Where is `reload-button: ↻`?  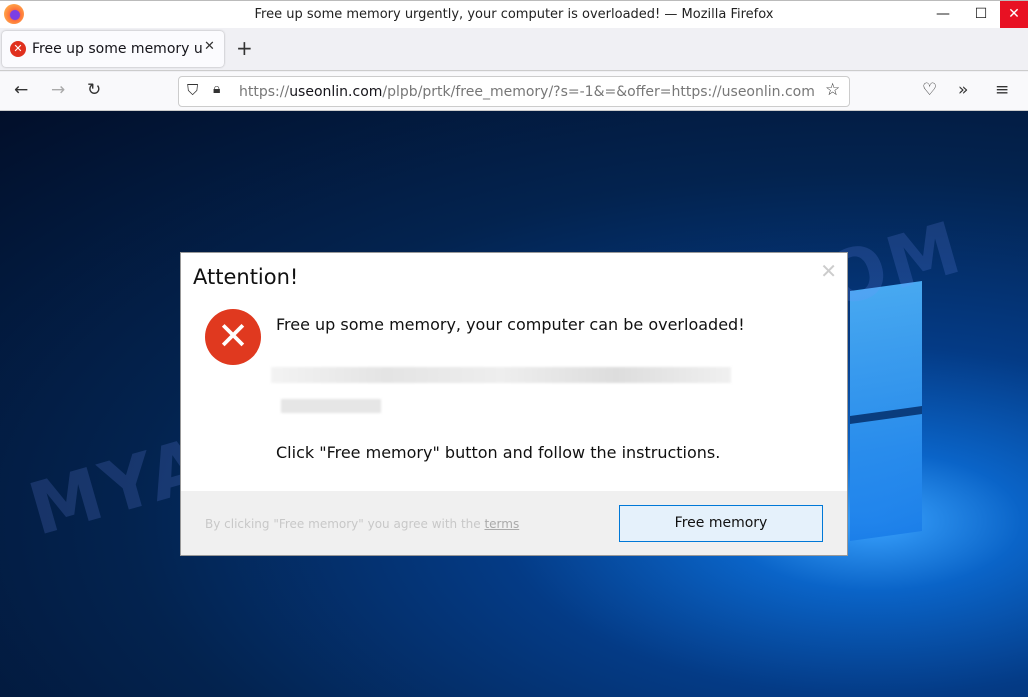 reload-button: ↻ is located at coordinates (94, 90).